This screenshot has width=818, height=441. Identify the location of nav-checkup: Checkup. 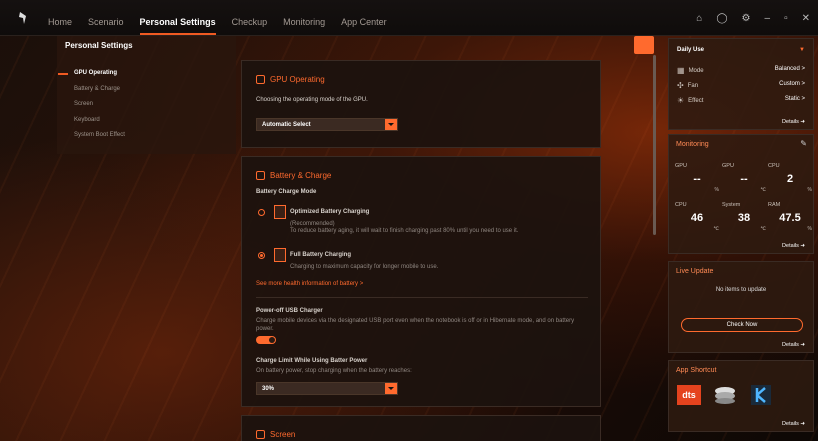
(250, 22).